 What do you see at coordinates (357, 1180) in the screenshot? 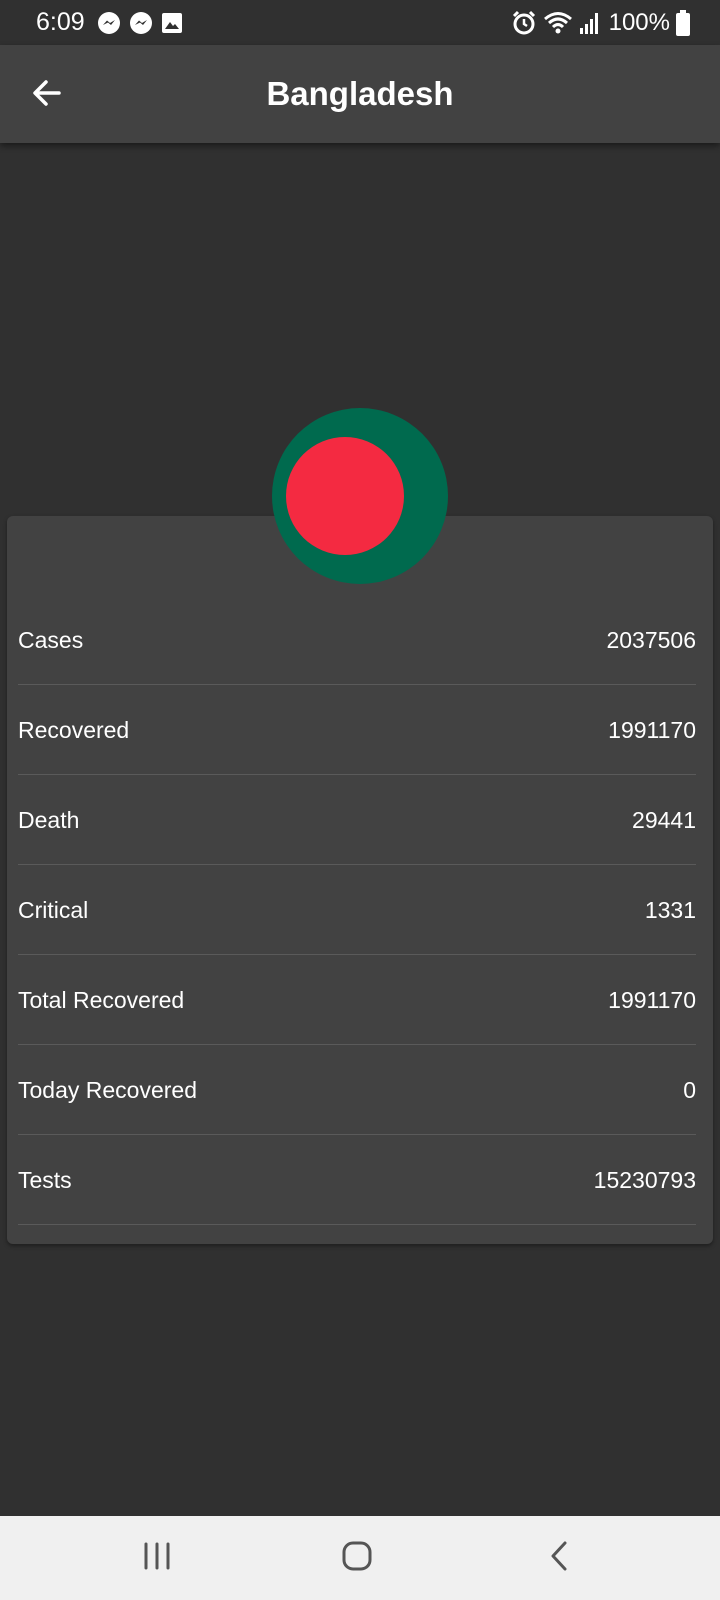
I see `stat-row-tests: Tests 15230793` at bounding box center [357, 1180].